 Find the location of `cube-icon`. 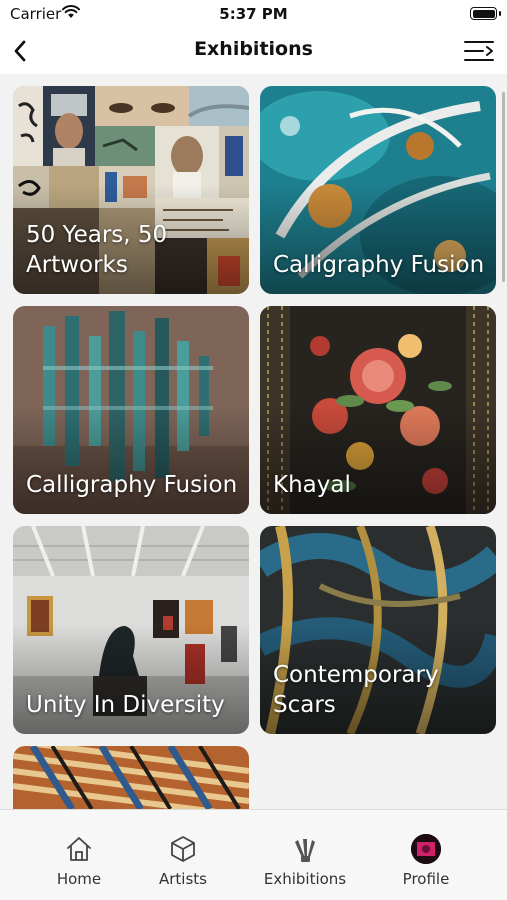

cube-icon is located at coordinates (183, 849).